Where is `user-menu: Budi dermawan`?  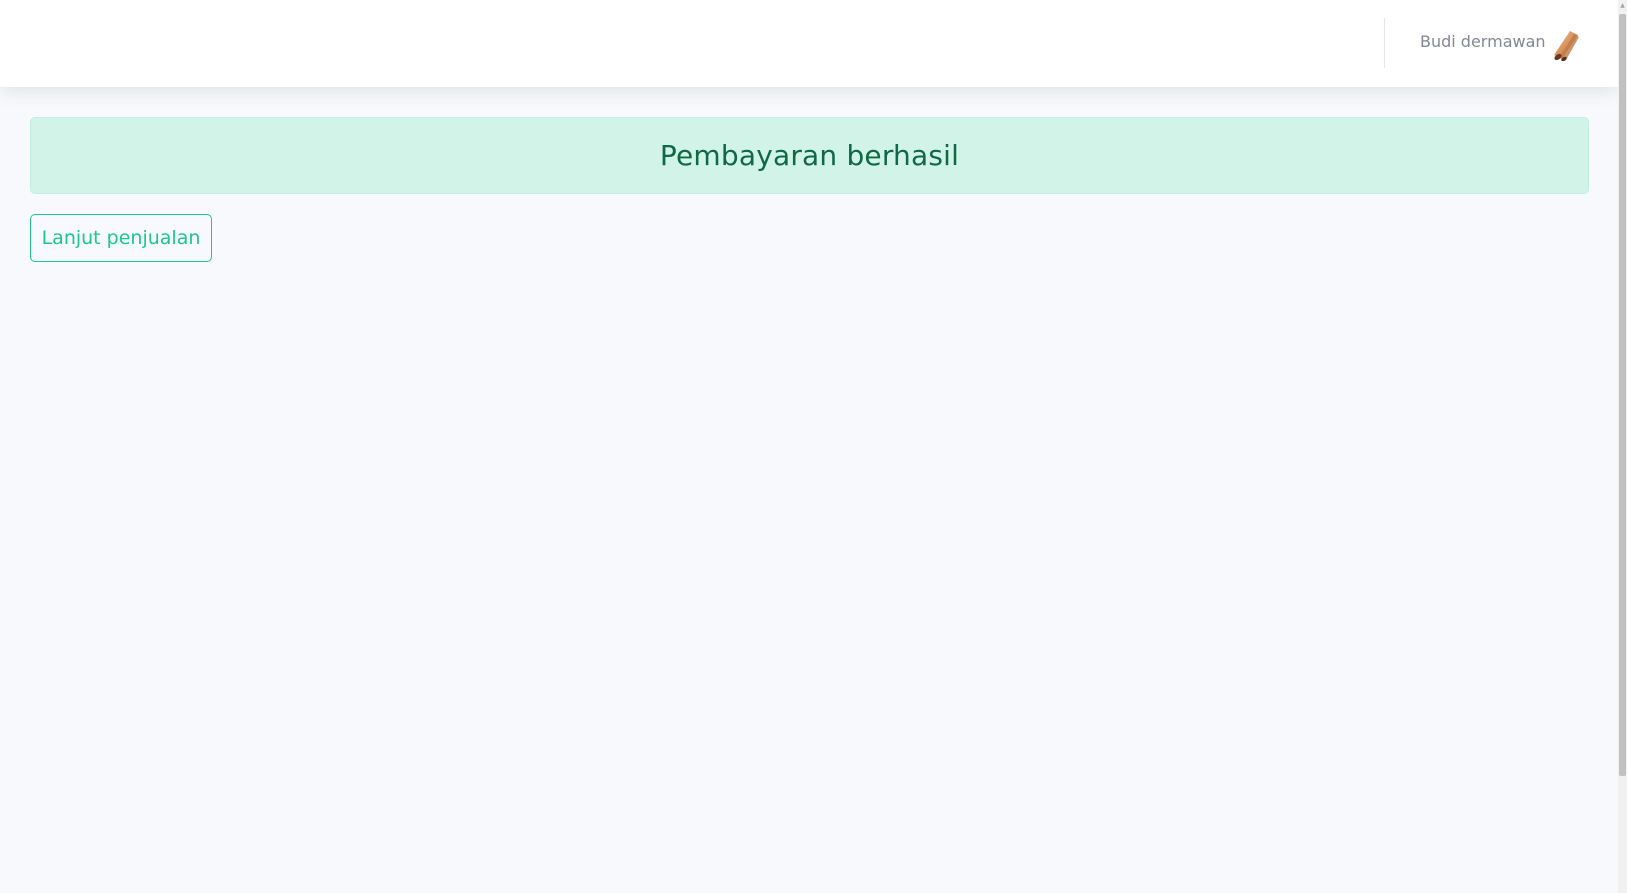 user-menu: Budi dermawan is located at coordinates (1500, 43).